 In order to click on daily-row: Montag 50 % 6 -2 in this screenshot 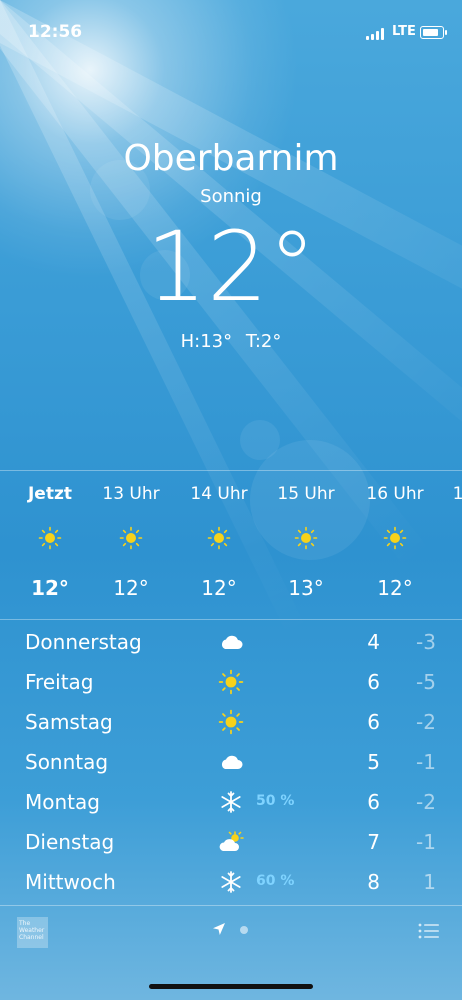, I will do `click(231, 802)`.